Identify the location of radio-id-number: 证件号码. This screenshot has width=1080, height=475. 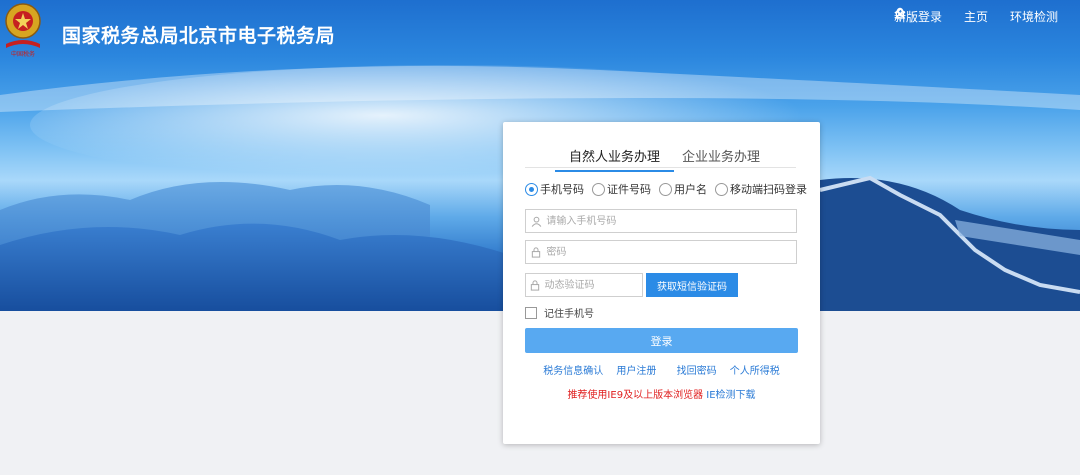
(621, 189).